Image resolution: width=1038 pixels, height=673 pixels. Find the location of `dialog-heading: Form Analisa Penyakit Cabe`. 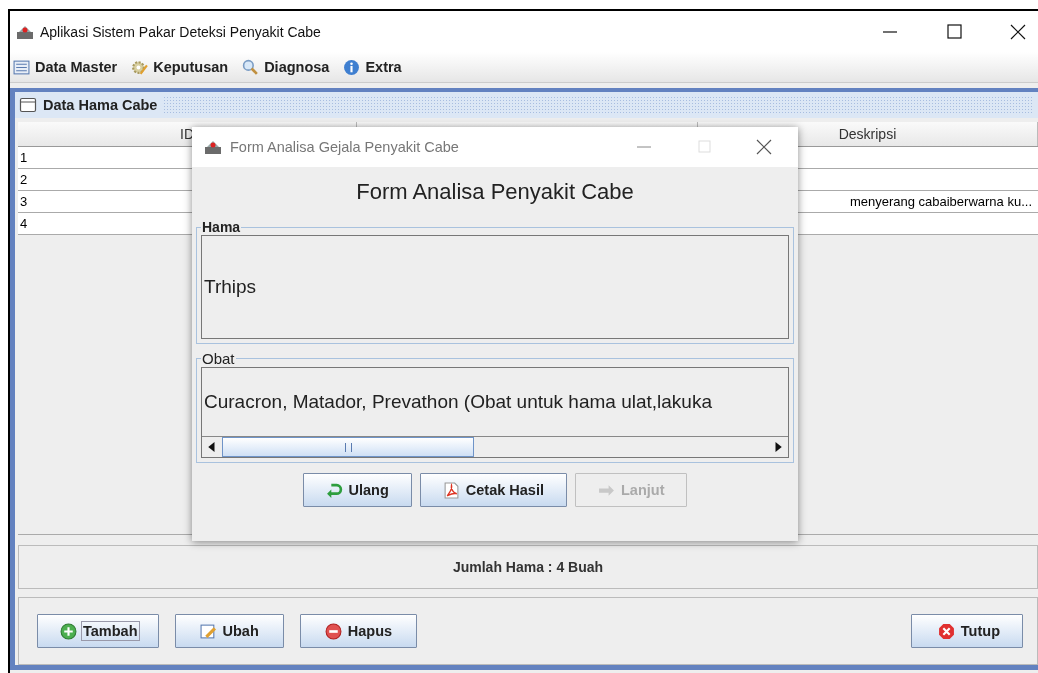

dialog-heading: Form Analisa Penyakit Cabe is located at coordinates (495, 192).